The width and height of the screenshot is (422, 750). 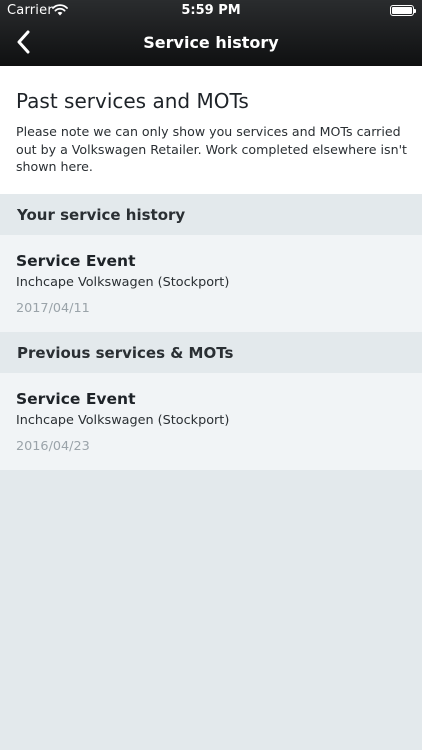 What do you see at coordinates (403, 10) in the screenshot?
I see `battery-icon` at bounding box center [403, 10].